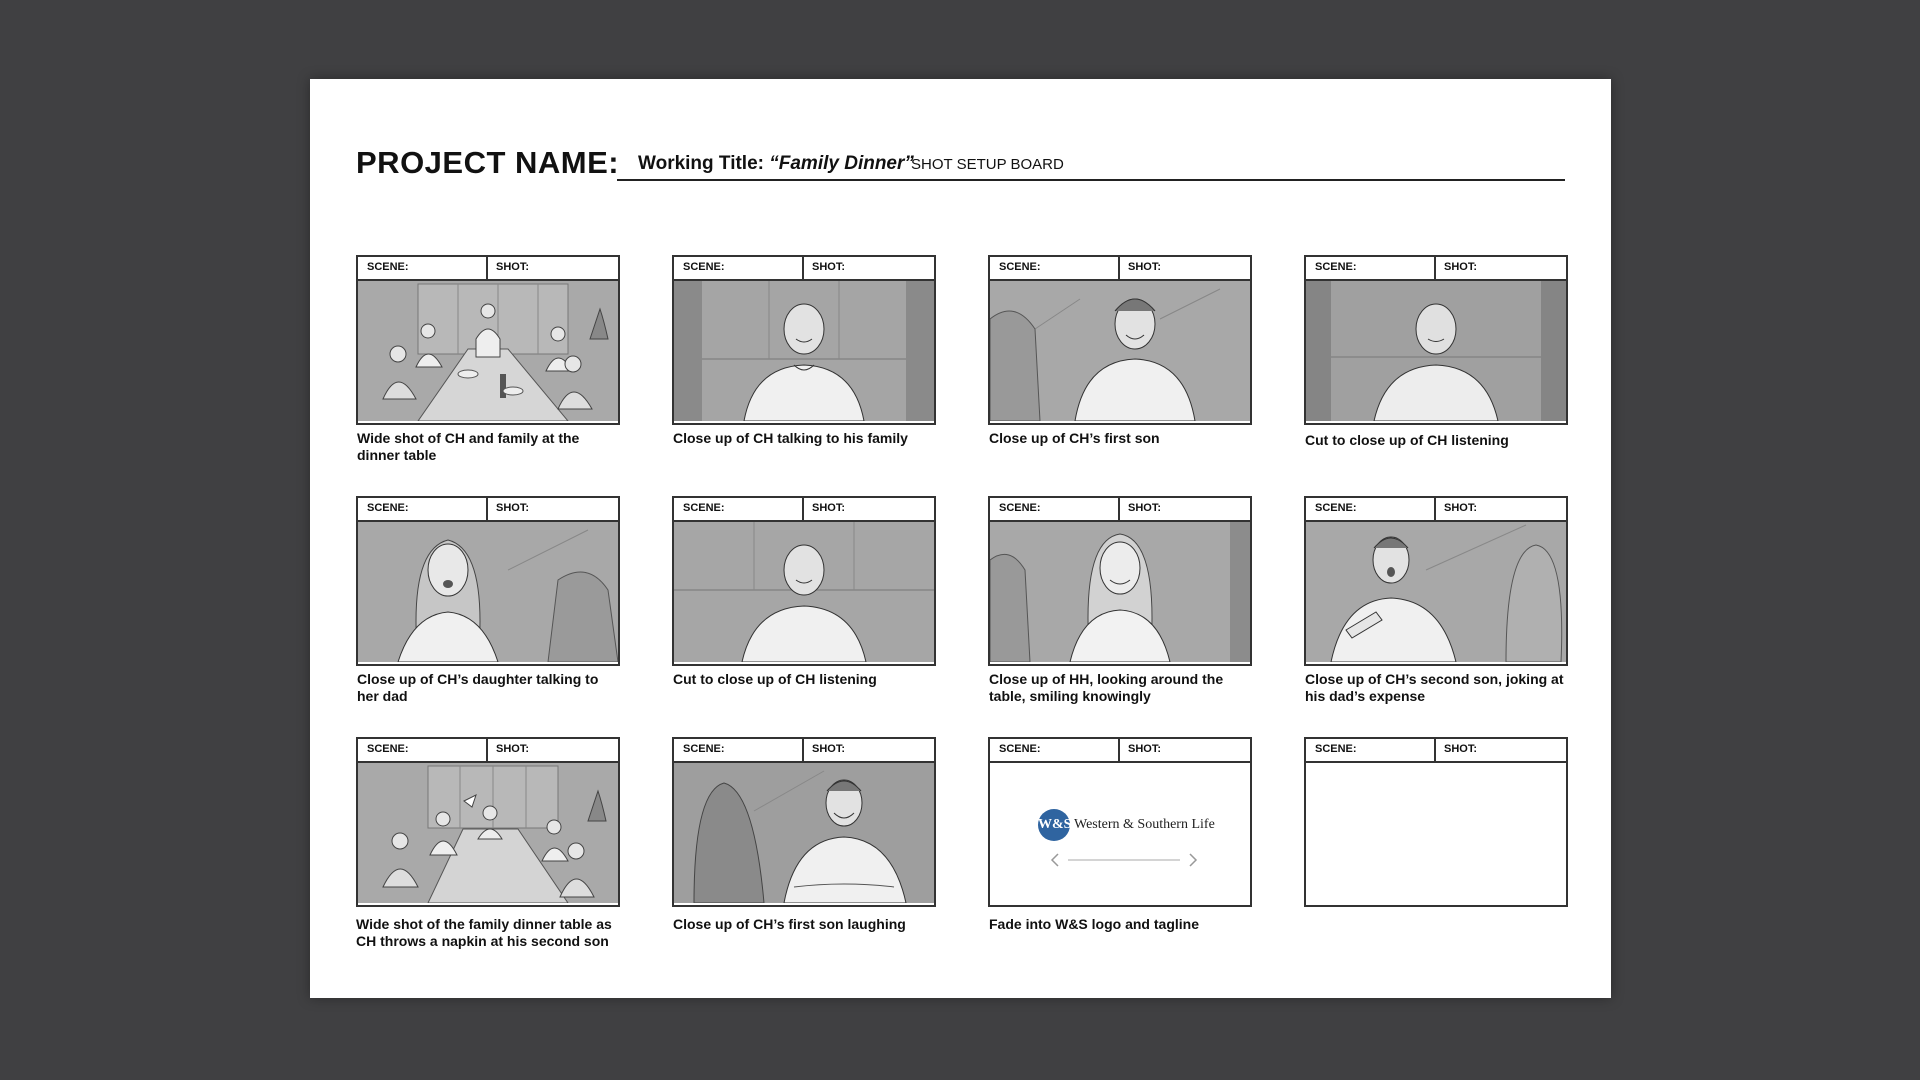 Image resolution: width=1920 pixels, height=1080 pixels. I want to click on western-southern-logo: W&S Western & Southern Life, so click(1126, 837).